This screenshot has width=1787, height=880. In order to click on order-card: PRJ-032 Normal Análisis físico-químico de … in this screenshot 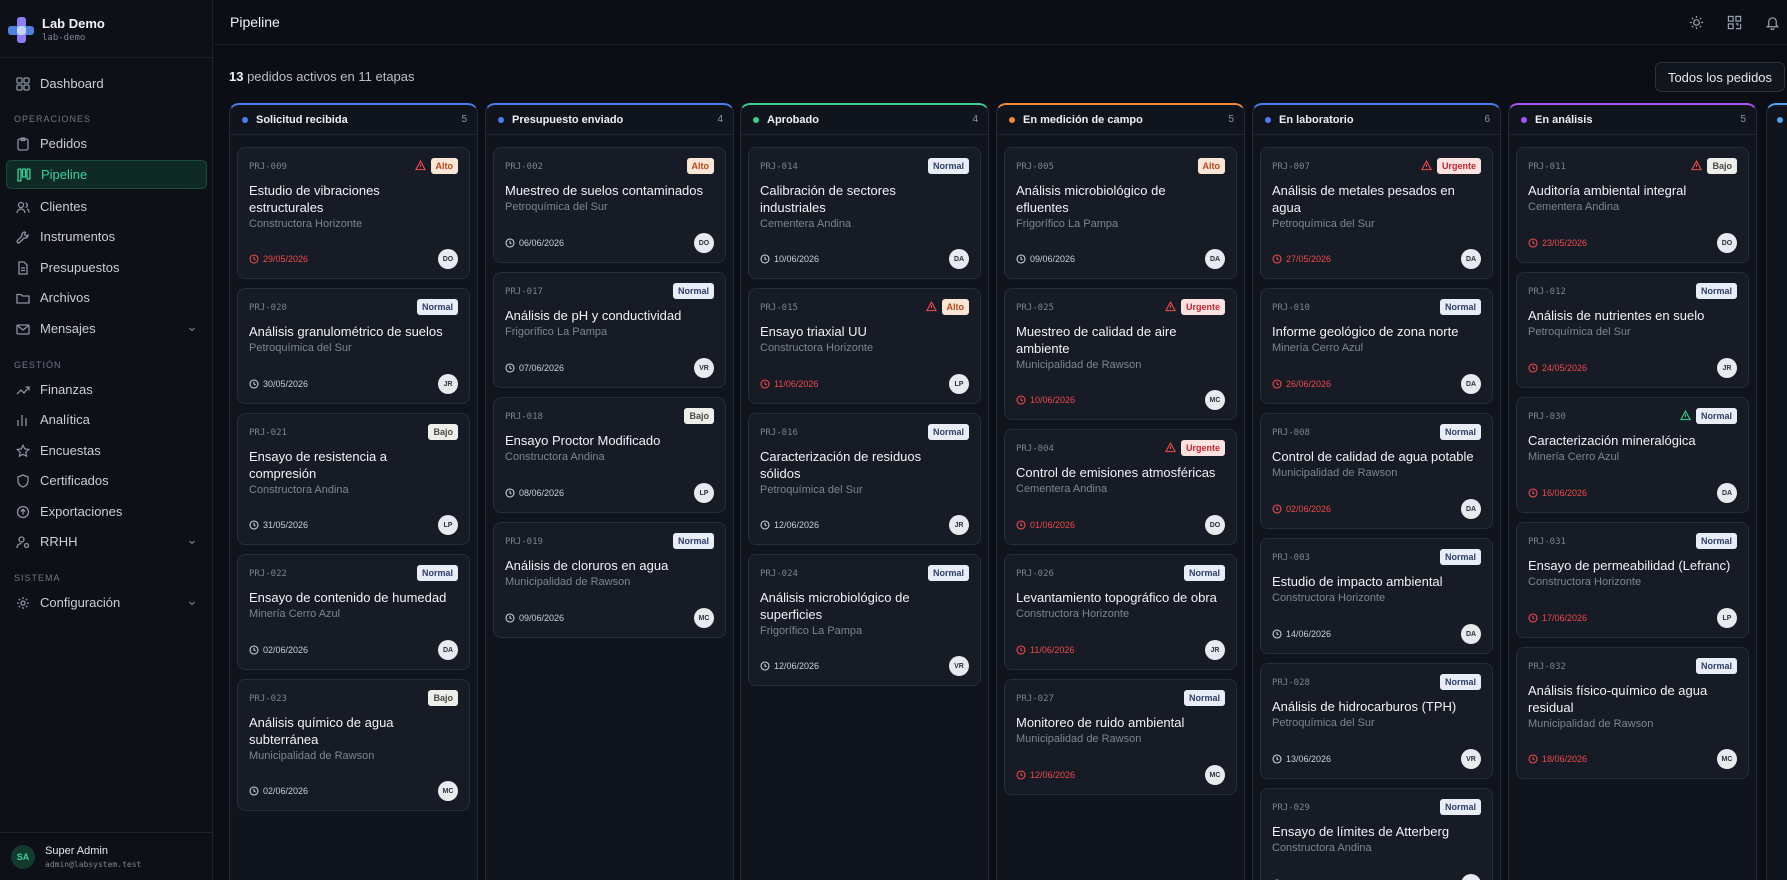, I will do `click(1632, 713)`.